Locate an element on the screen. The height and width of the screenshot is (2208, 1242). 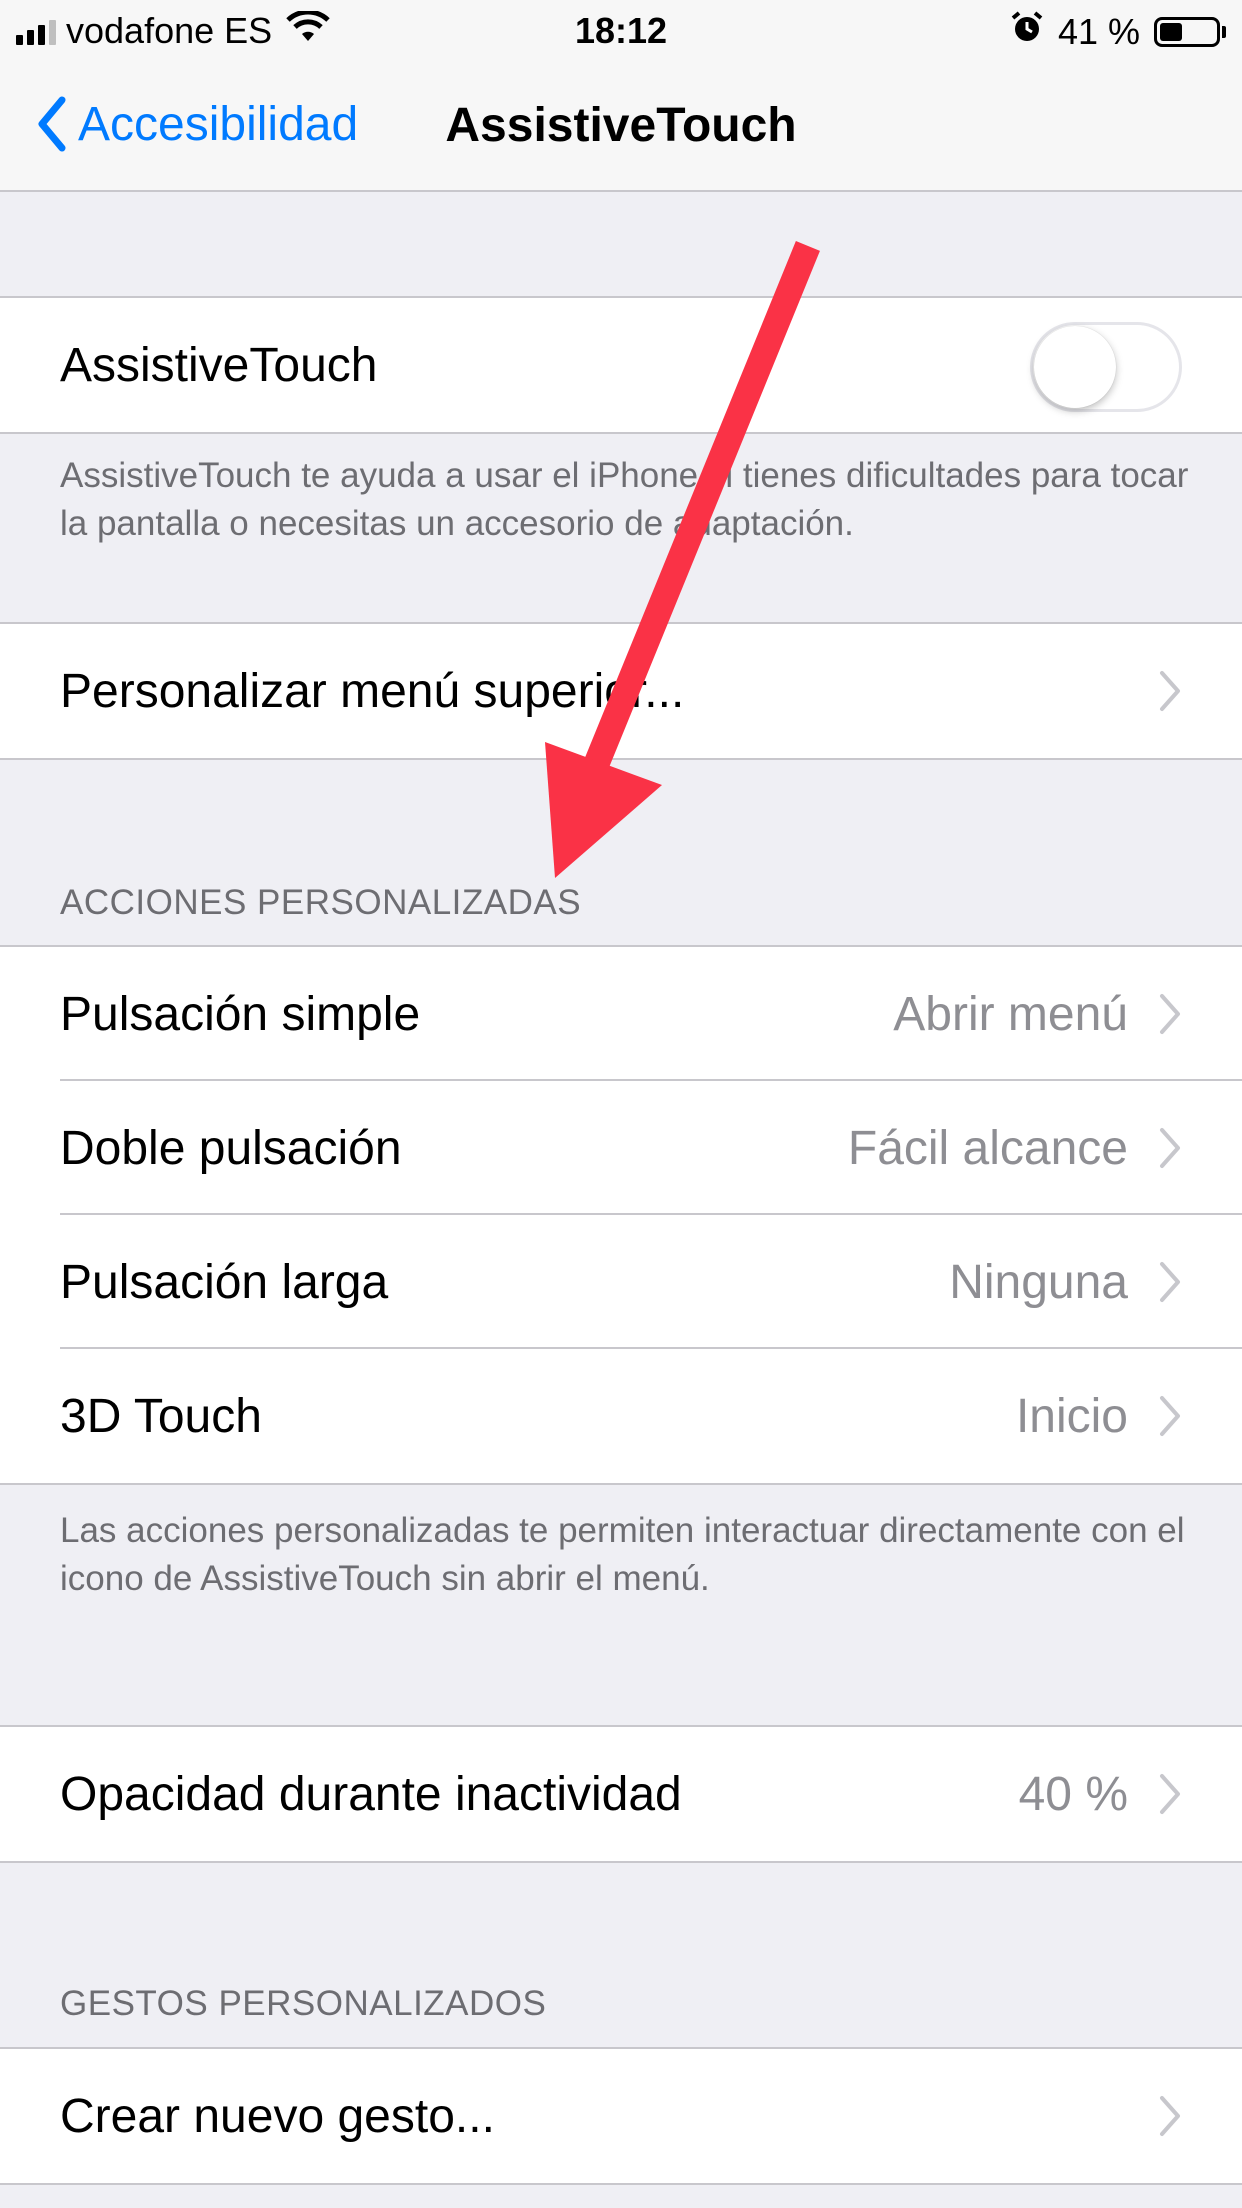
opacity-group: Opacidad durante inactividad 40 % is located at coordinates (621, 1794).